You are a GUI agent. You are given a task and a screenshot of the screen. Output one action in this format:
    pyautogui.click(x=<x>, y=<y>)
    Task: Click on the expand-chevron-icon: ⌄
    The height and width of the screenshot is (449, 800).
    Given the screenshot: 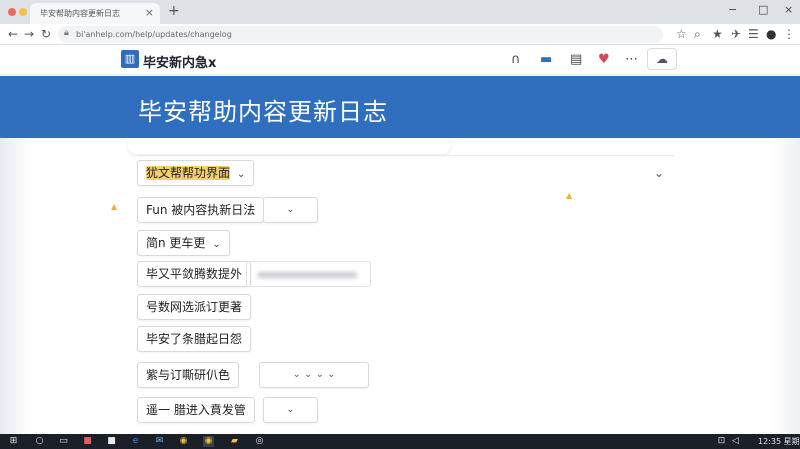 What is the action you would take?
    pyautogui.click(x=659, y=173)
    